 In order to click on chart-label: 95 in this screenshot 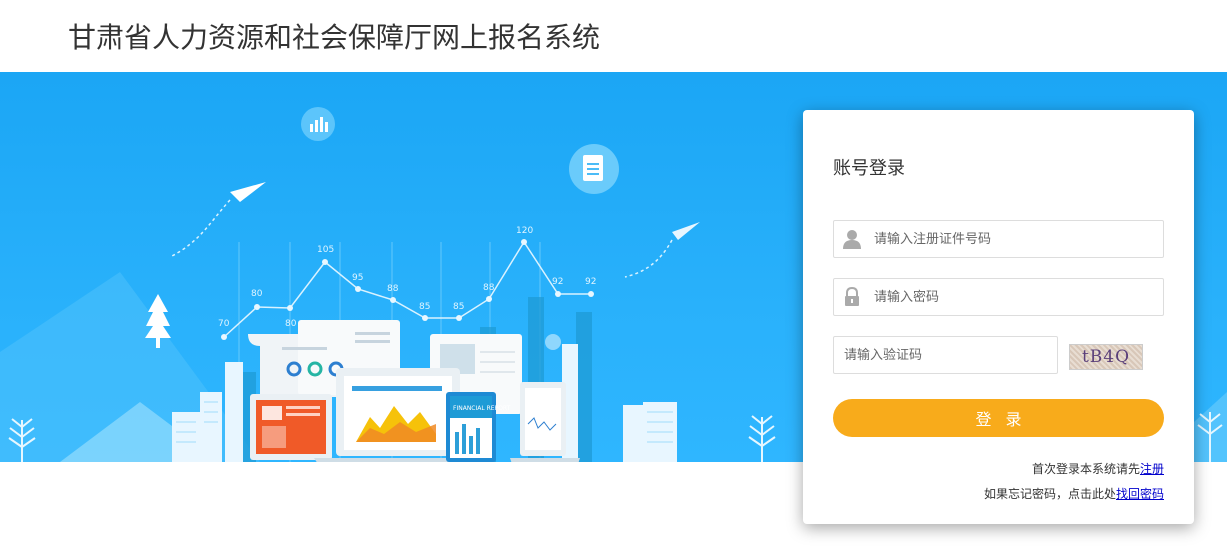, I will do `click(357, 278)`.